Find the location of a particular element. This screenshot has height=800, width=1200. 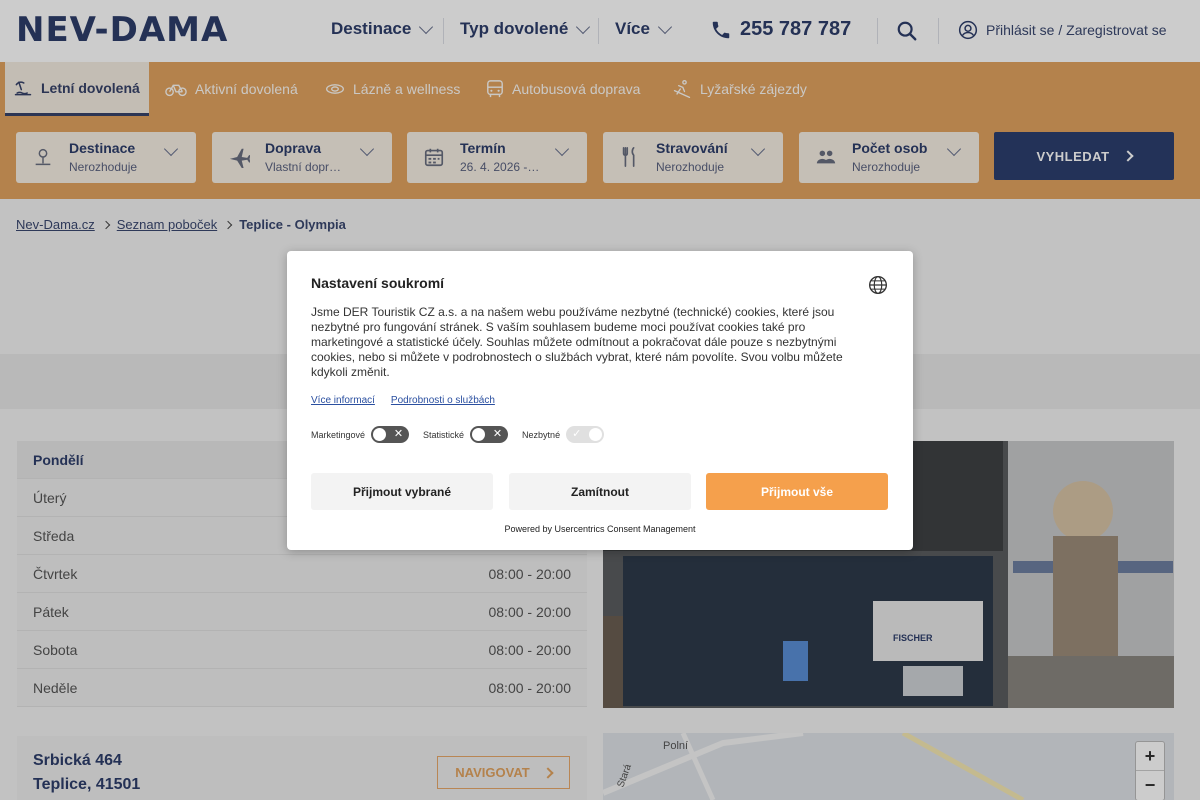

statistics-switch: ✕ is located at coordinates (489, 434).